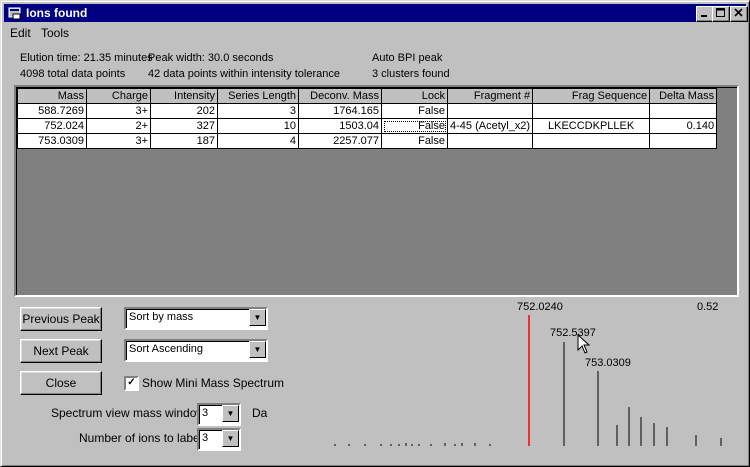 The height and width of the screenshot is (467, 750). I want to click on cell-mass: 588.7269, so click(52, 111).